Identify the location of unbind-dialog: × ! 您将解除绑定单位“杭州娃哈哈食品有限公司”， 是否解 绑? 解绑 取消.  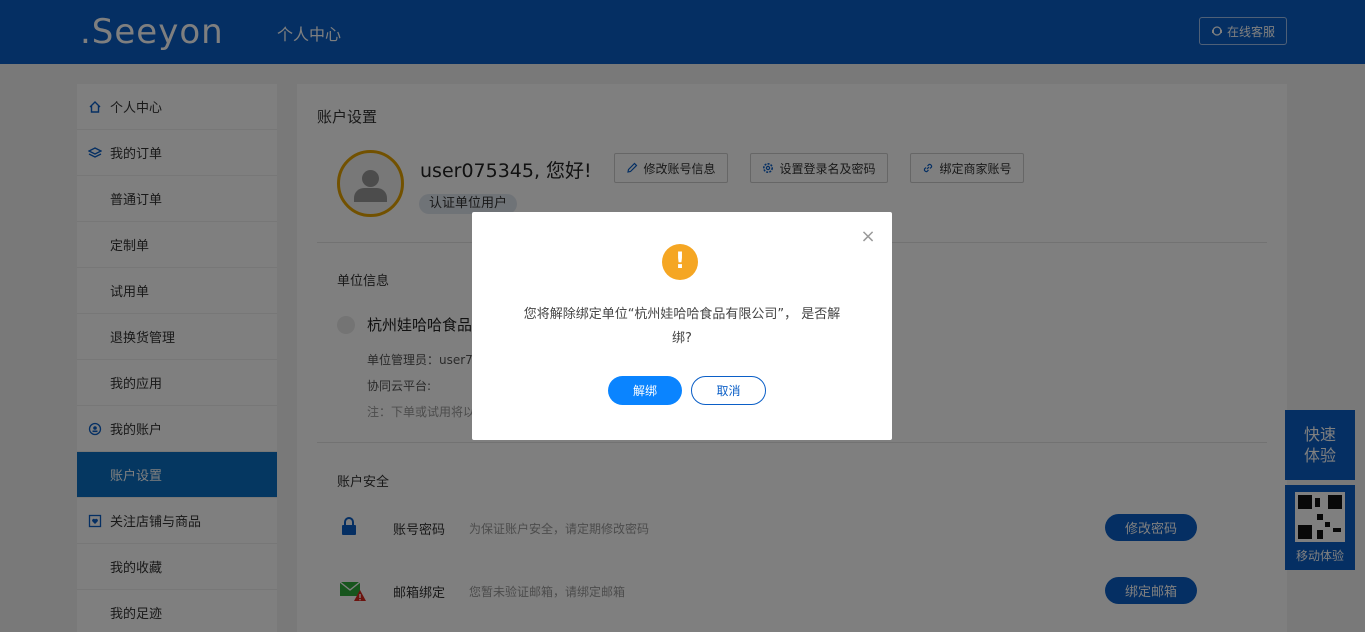
(682, 326).